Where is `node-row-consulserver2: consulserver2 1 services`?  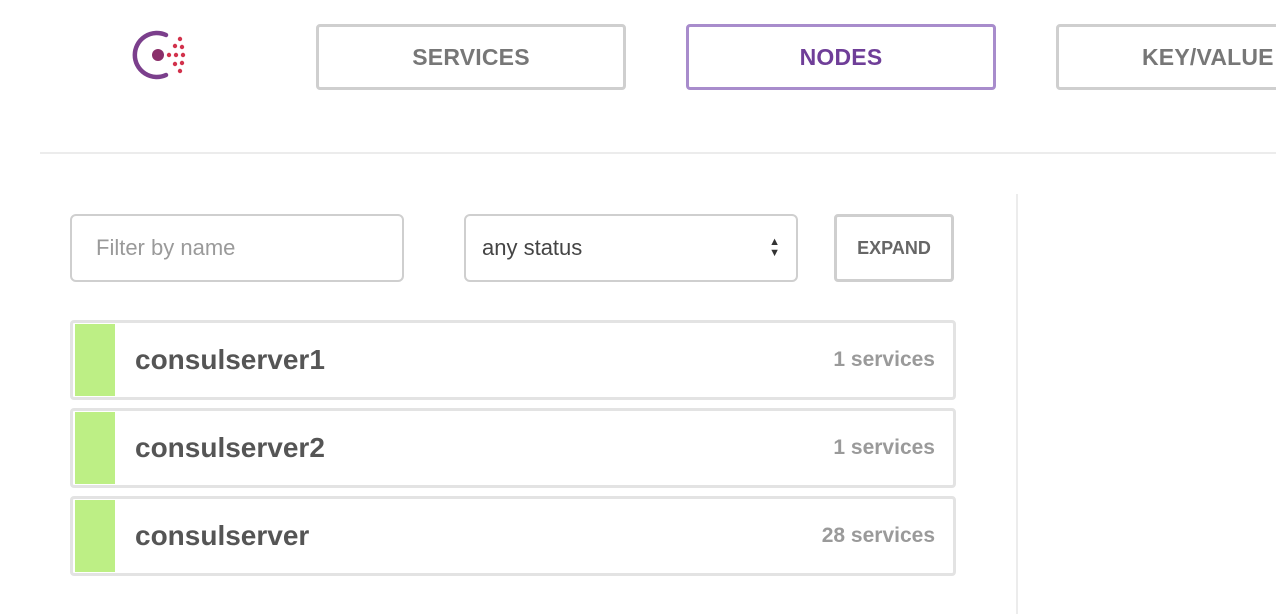 node-row-consulserver2: consulserver2 1 services is located at coordinates (513, 448).